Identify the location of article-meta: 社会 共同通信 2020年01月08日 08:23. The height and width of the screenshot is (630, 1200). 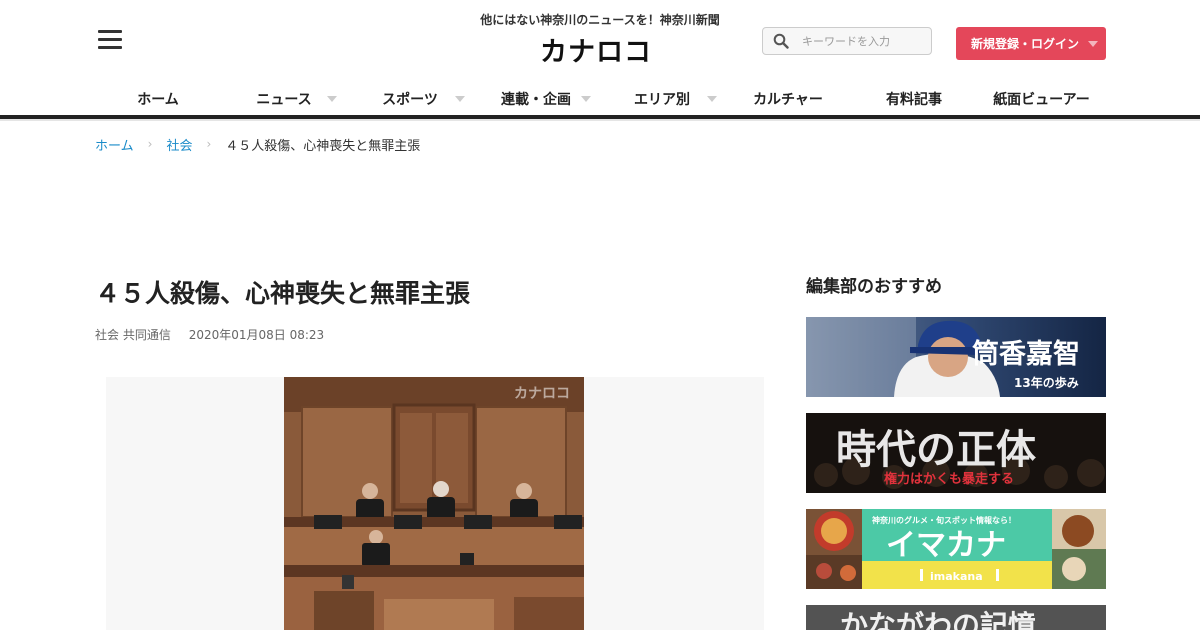
(209, 334).